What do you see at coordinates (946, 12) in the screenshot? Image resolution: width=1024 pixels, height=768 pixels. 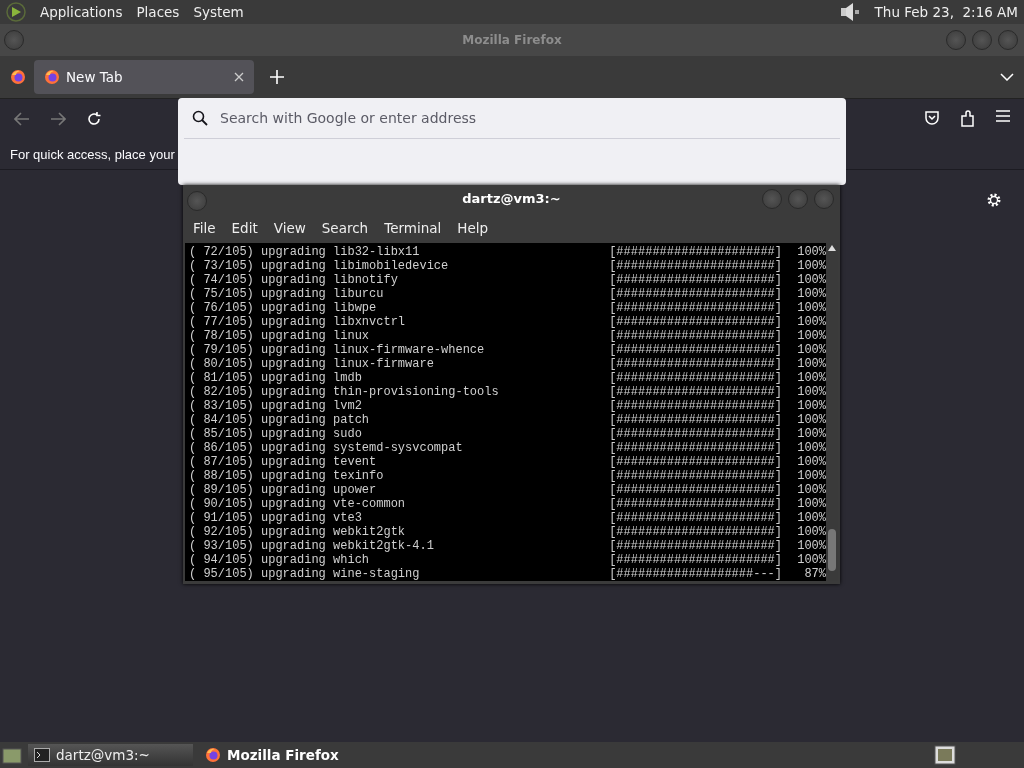 I see `clock: Thu Feb 23, 2:16 AM` at bounding box center [946, 12].